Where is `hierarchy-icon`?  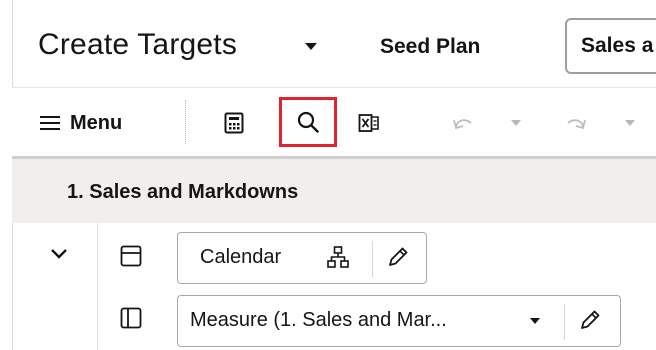 hierarchy-icon is located at coordinates (338, 257).